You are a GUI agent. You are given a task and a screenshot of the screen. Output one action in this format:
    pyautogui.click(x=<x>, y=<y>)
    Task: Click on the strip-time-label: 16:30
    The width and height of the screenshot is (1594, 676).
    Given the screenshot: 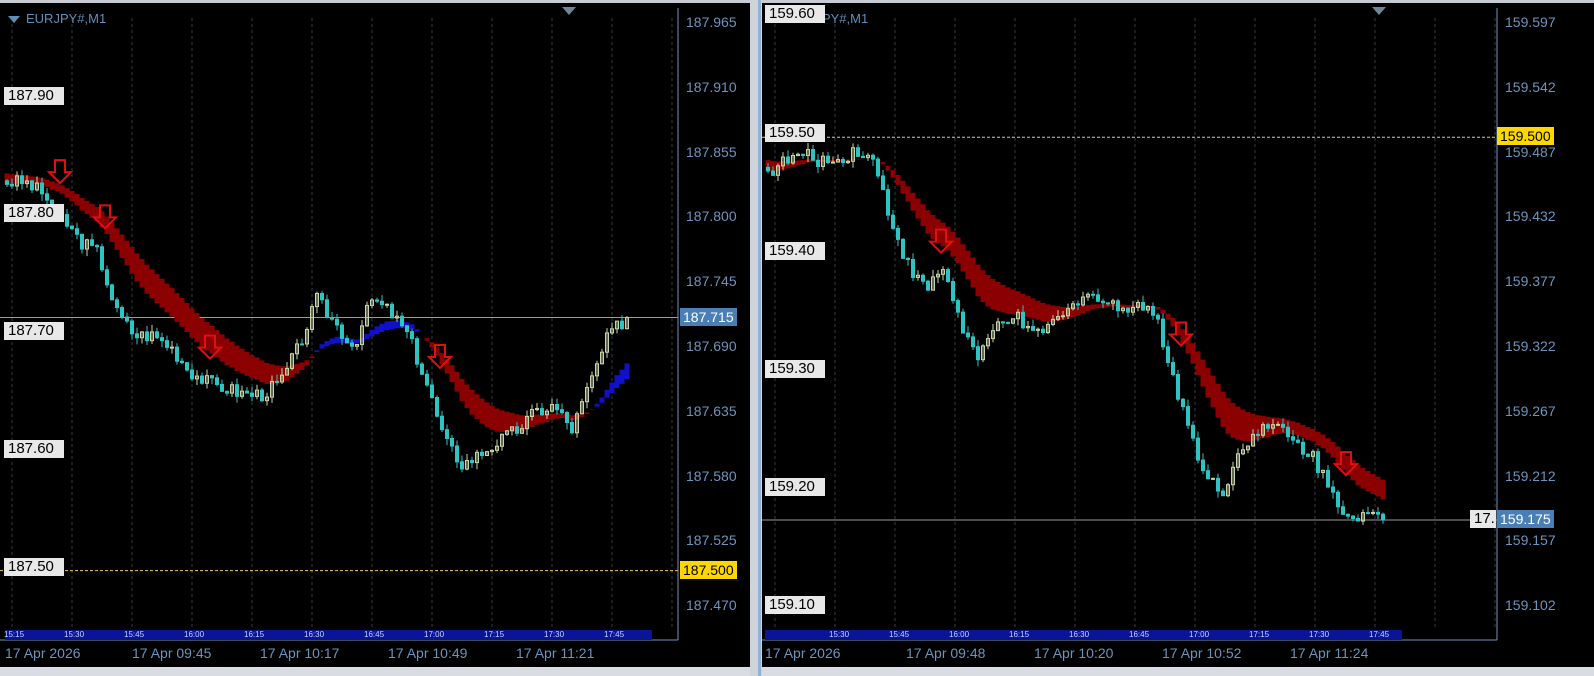 What is the action you would take?
    pyautogui.click(x=314, y=634)
    